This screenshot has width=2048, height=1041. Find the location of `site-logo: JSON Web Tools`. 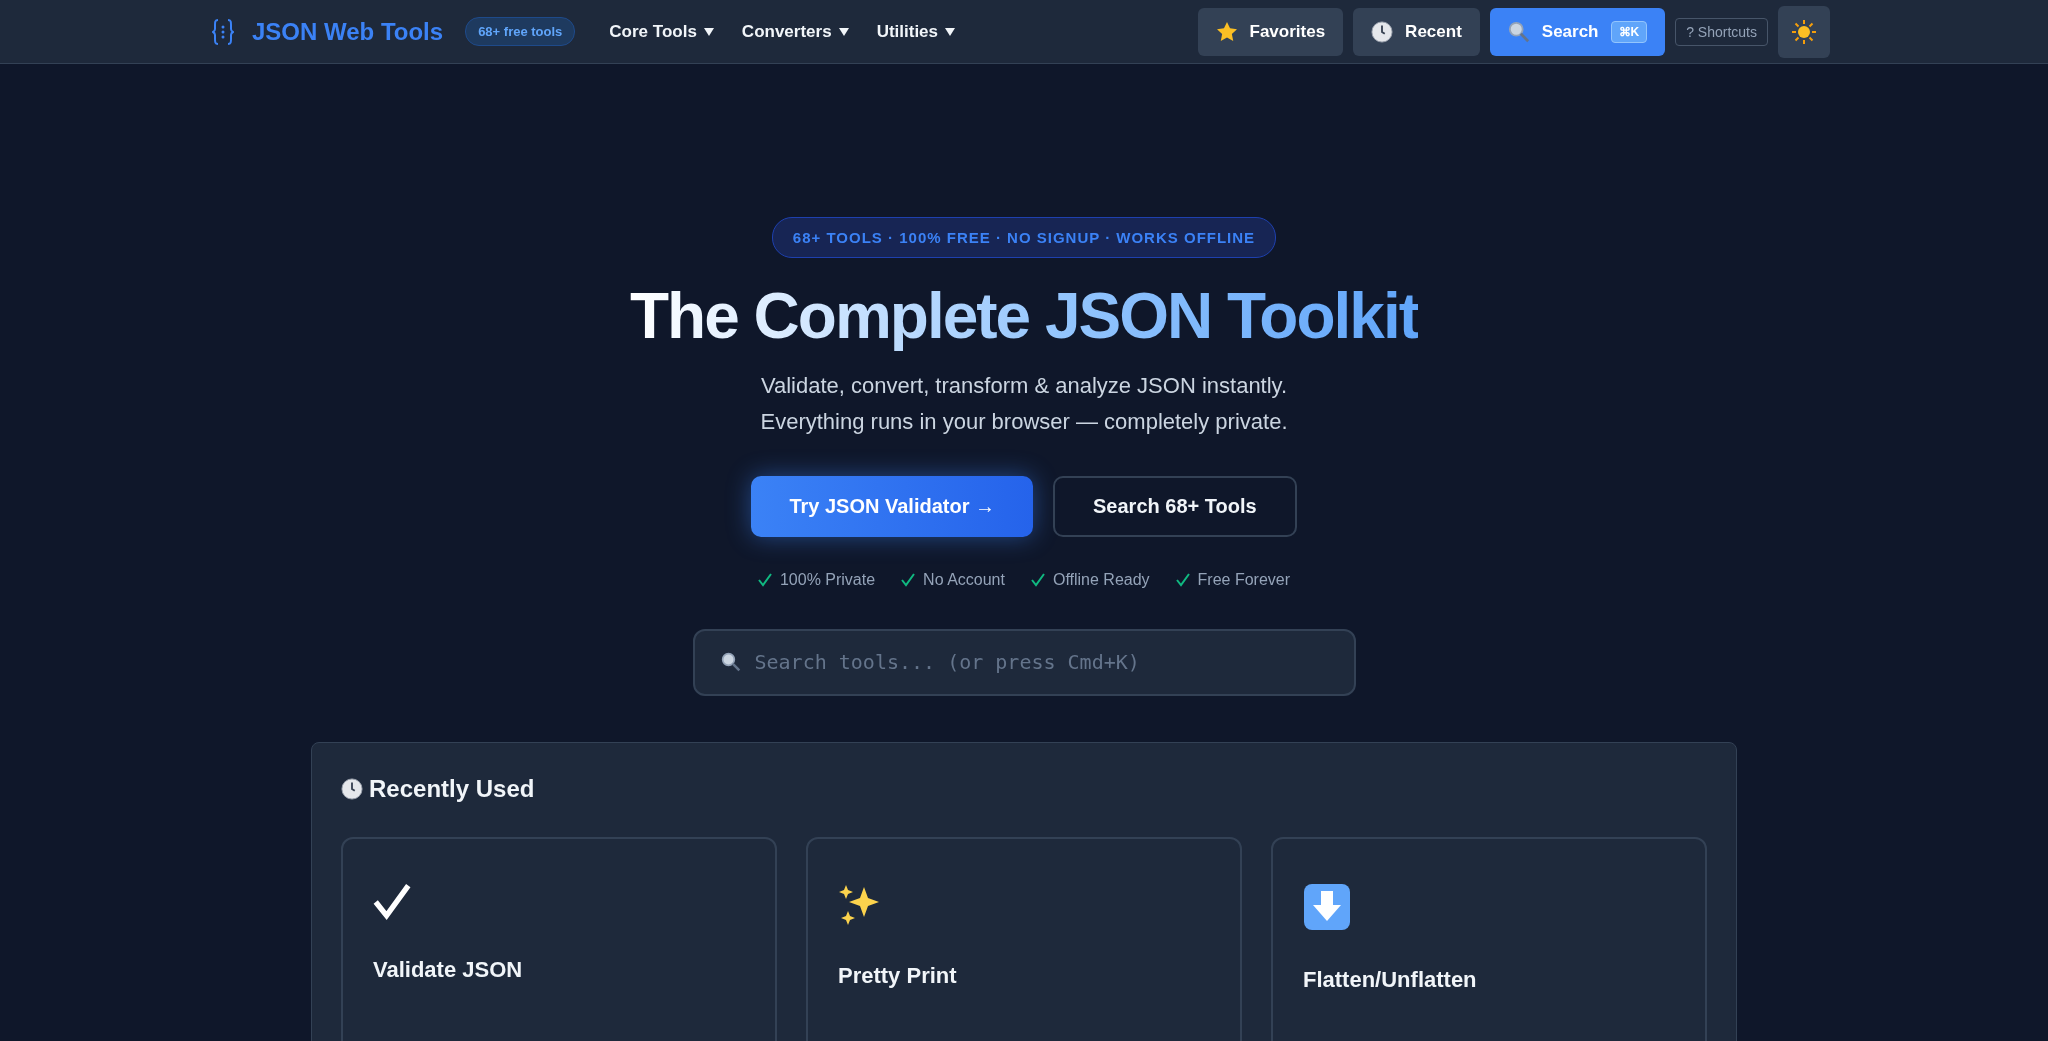

site-logo: JSON Web Tools is located at coordinates (348, 31).